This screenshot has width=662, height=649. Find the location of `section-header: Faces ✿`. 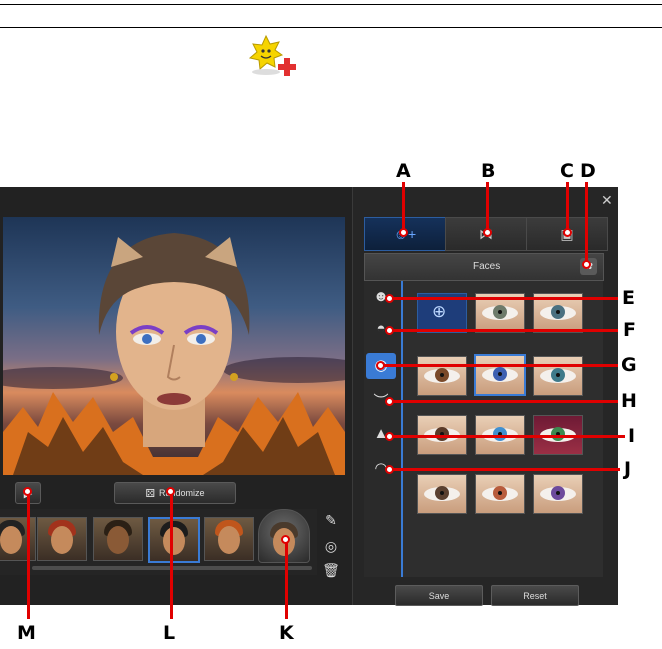

section-header: Faces ✿ is located at coordinates (484, 267).